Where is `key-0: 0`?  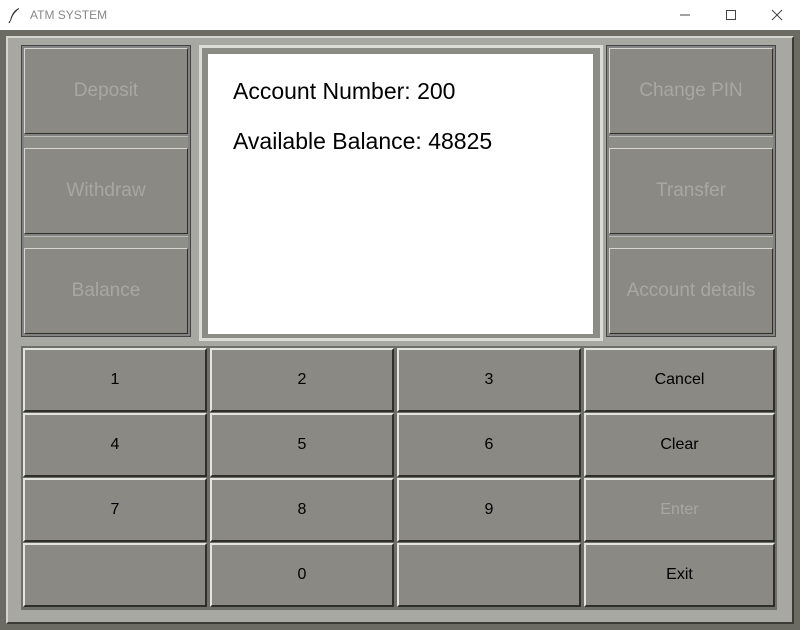
key-0: 0 is located at coordinates (302, 575).